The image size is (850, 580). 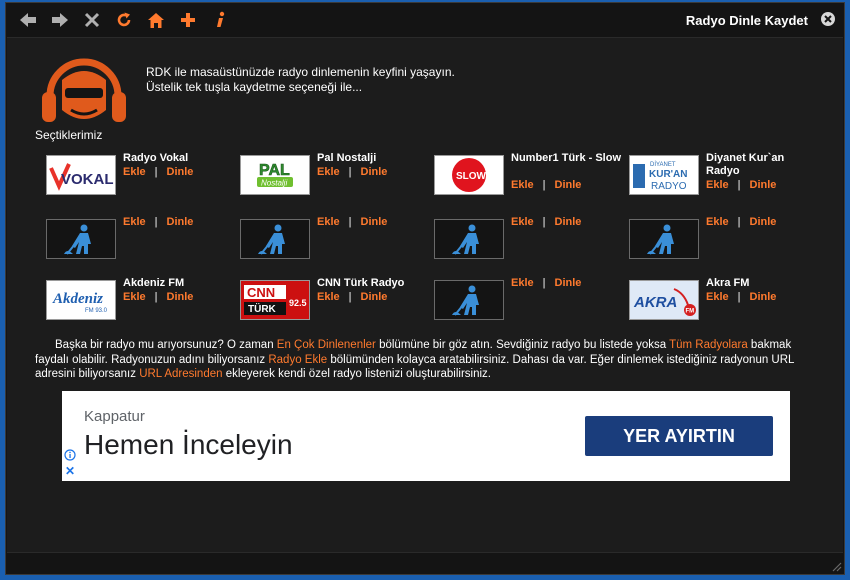 What do you see at coordinates (28, 20) in the screenshot?
I see `back-button` at bounding box center [28, 20].